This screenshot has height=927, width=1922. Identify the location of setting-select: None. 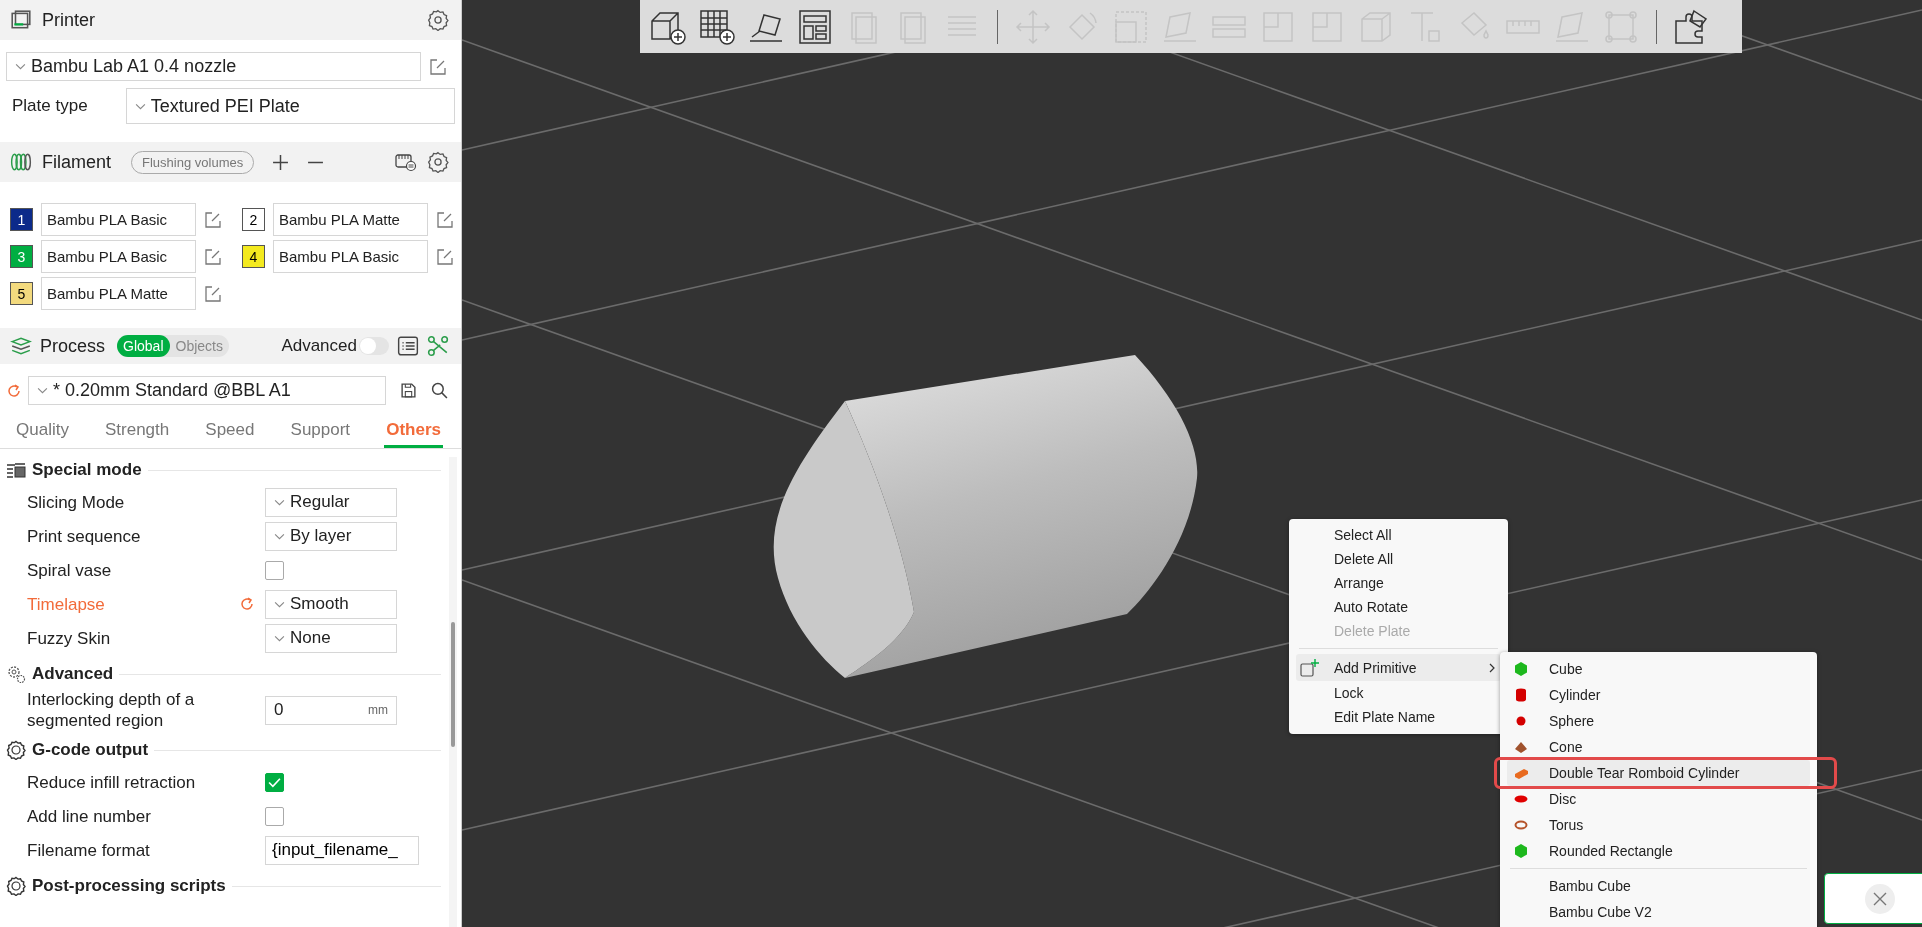
(331, 638).